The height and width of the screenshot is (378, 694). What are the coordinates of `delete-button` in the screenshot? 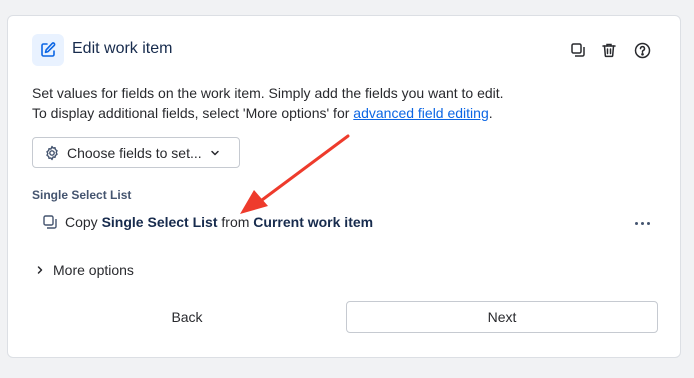 It's located at (609, 50).